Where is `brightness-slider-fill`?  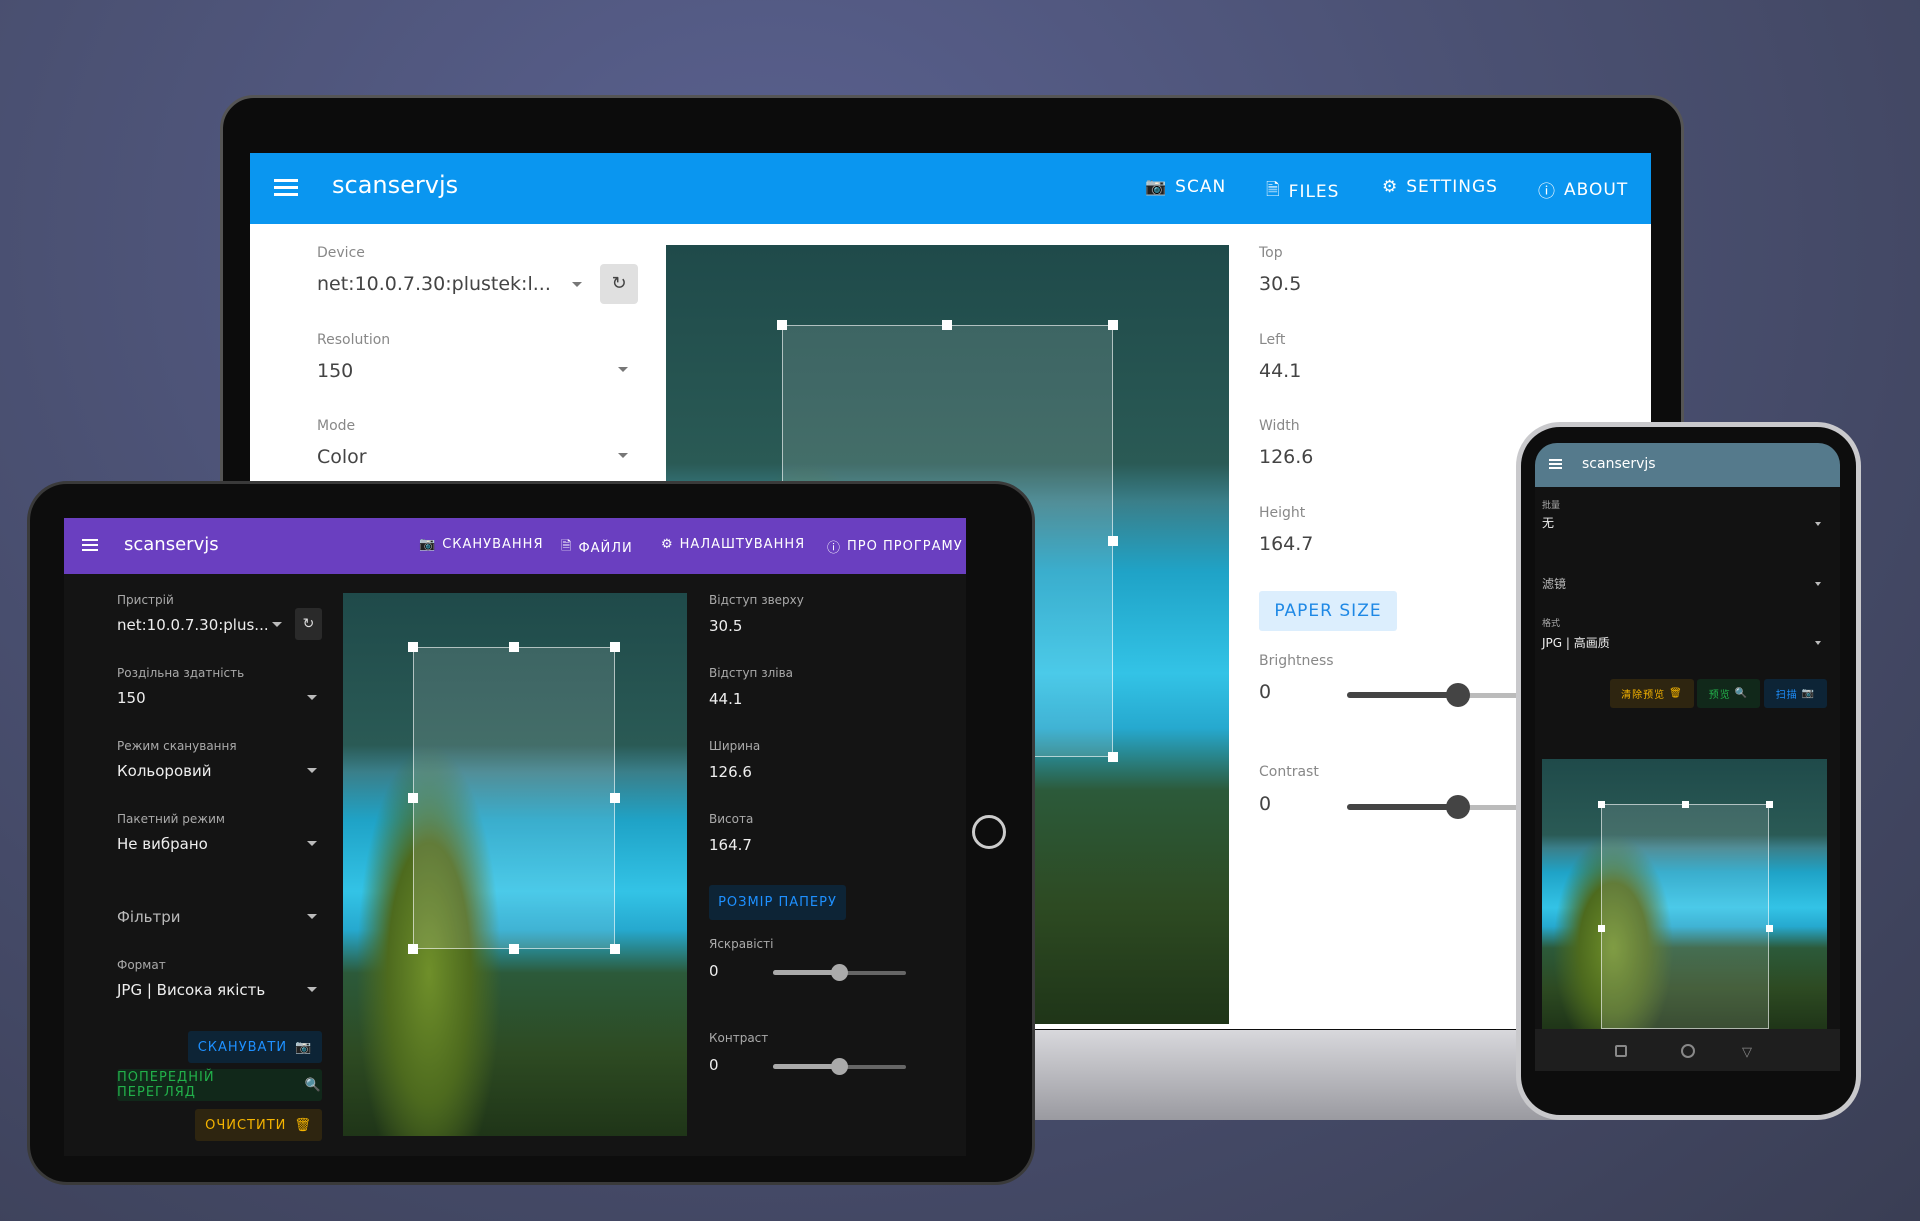 brightness-slider-fill is located at coordinates (806, 972).